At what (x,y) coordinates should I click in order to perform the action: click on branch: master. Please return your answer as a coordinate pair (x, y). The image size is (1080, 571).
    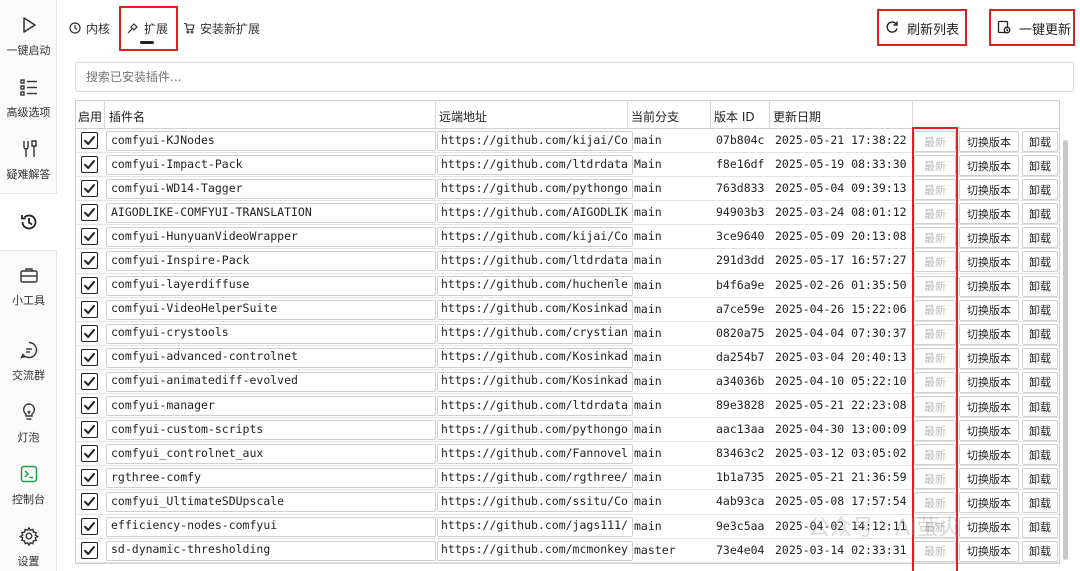
    Looking at the image, I should click on (655, 549).